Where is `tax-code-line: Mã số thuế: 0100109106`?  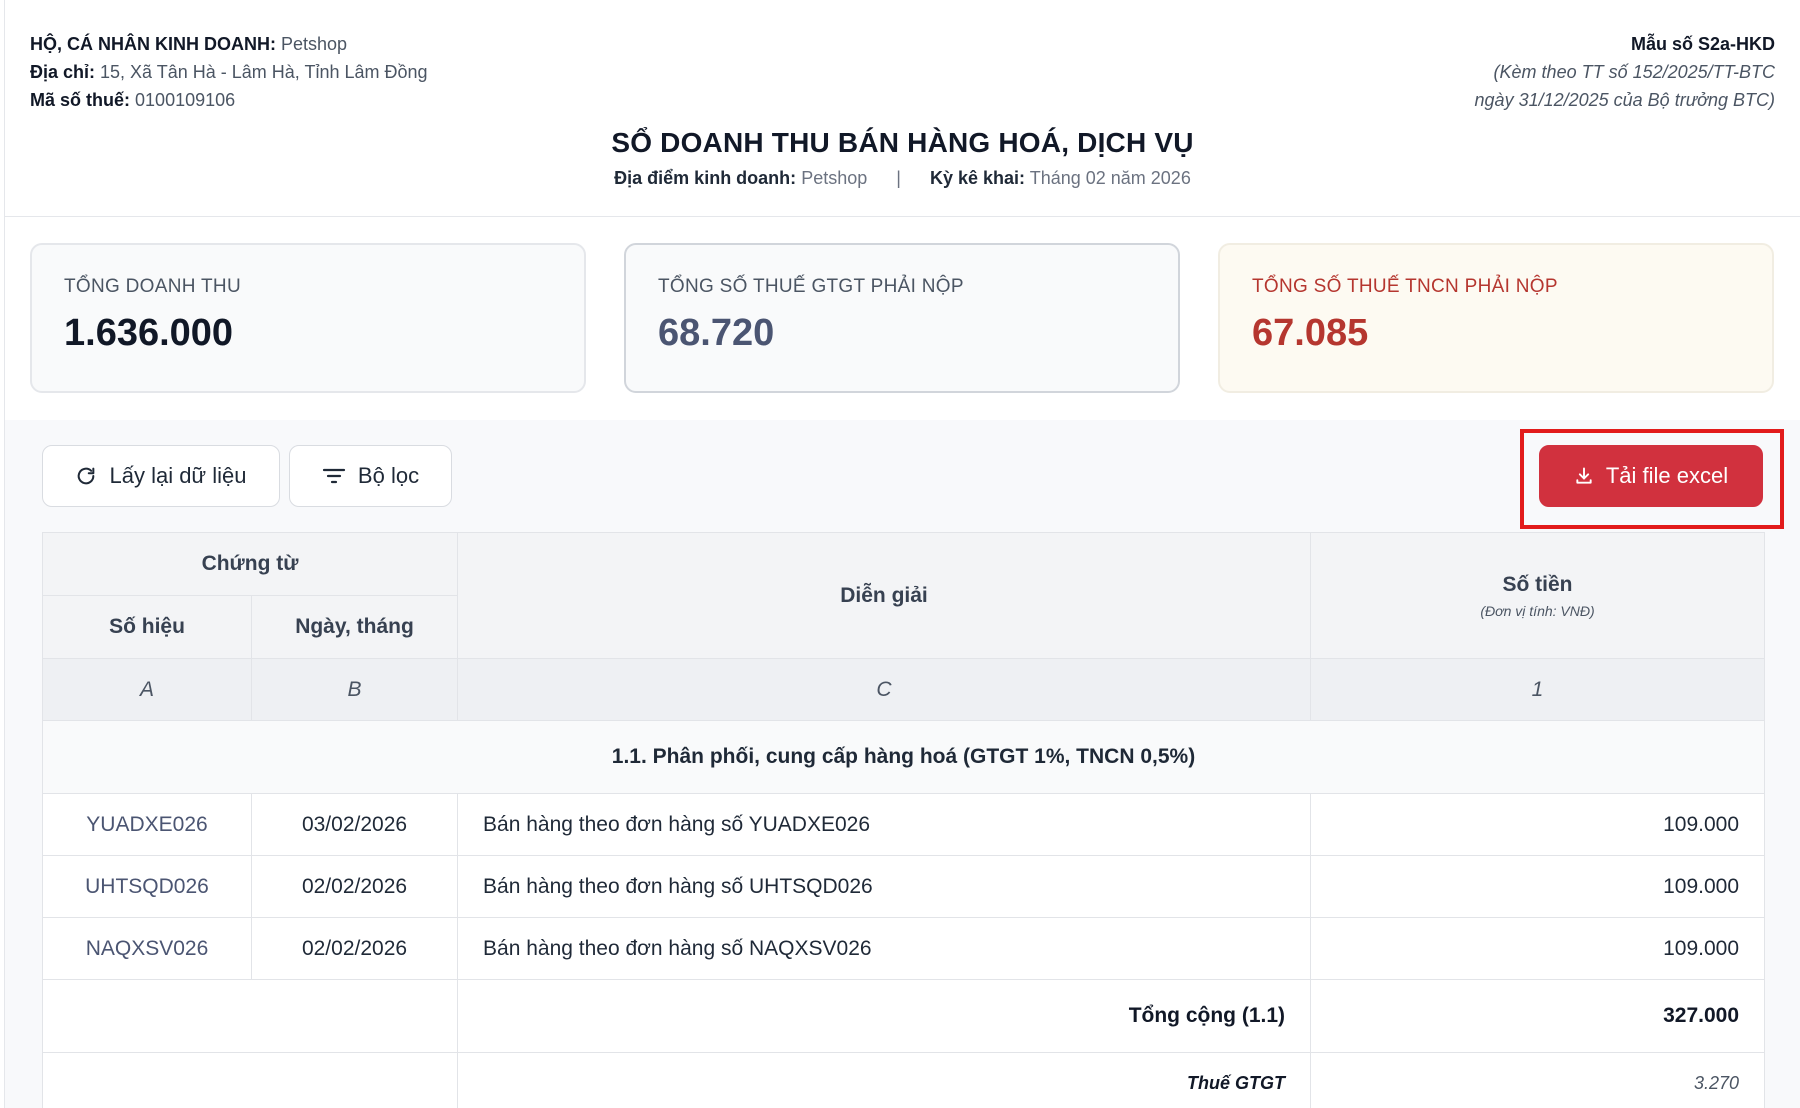 tax-code-line: Mã số thuế: 0100109106 is located at coordinates (229, 100).